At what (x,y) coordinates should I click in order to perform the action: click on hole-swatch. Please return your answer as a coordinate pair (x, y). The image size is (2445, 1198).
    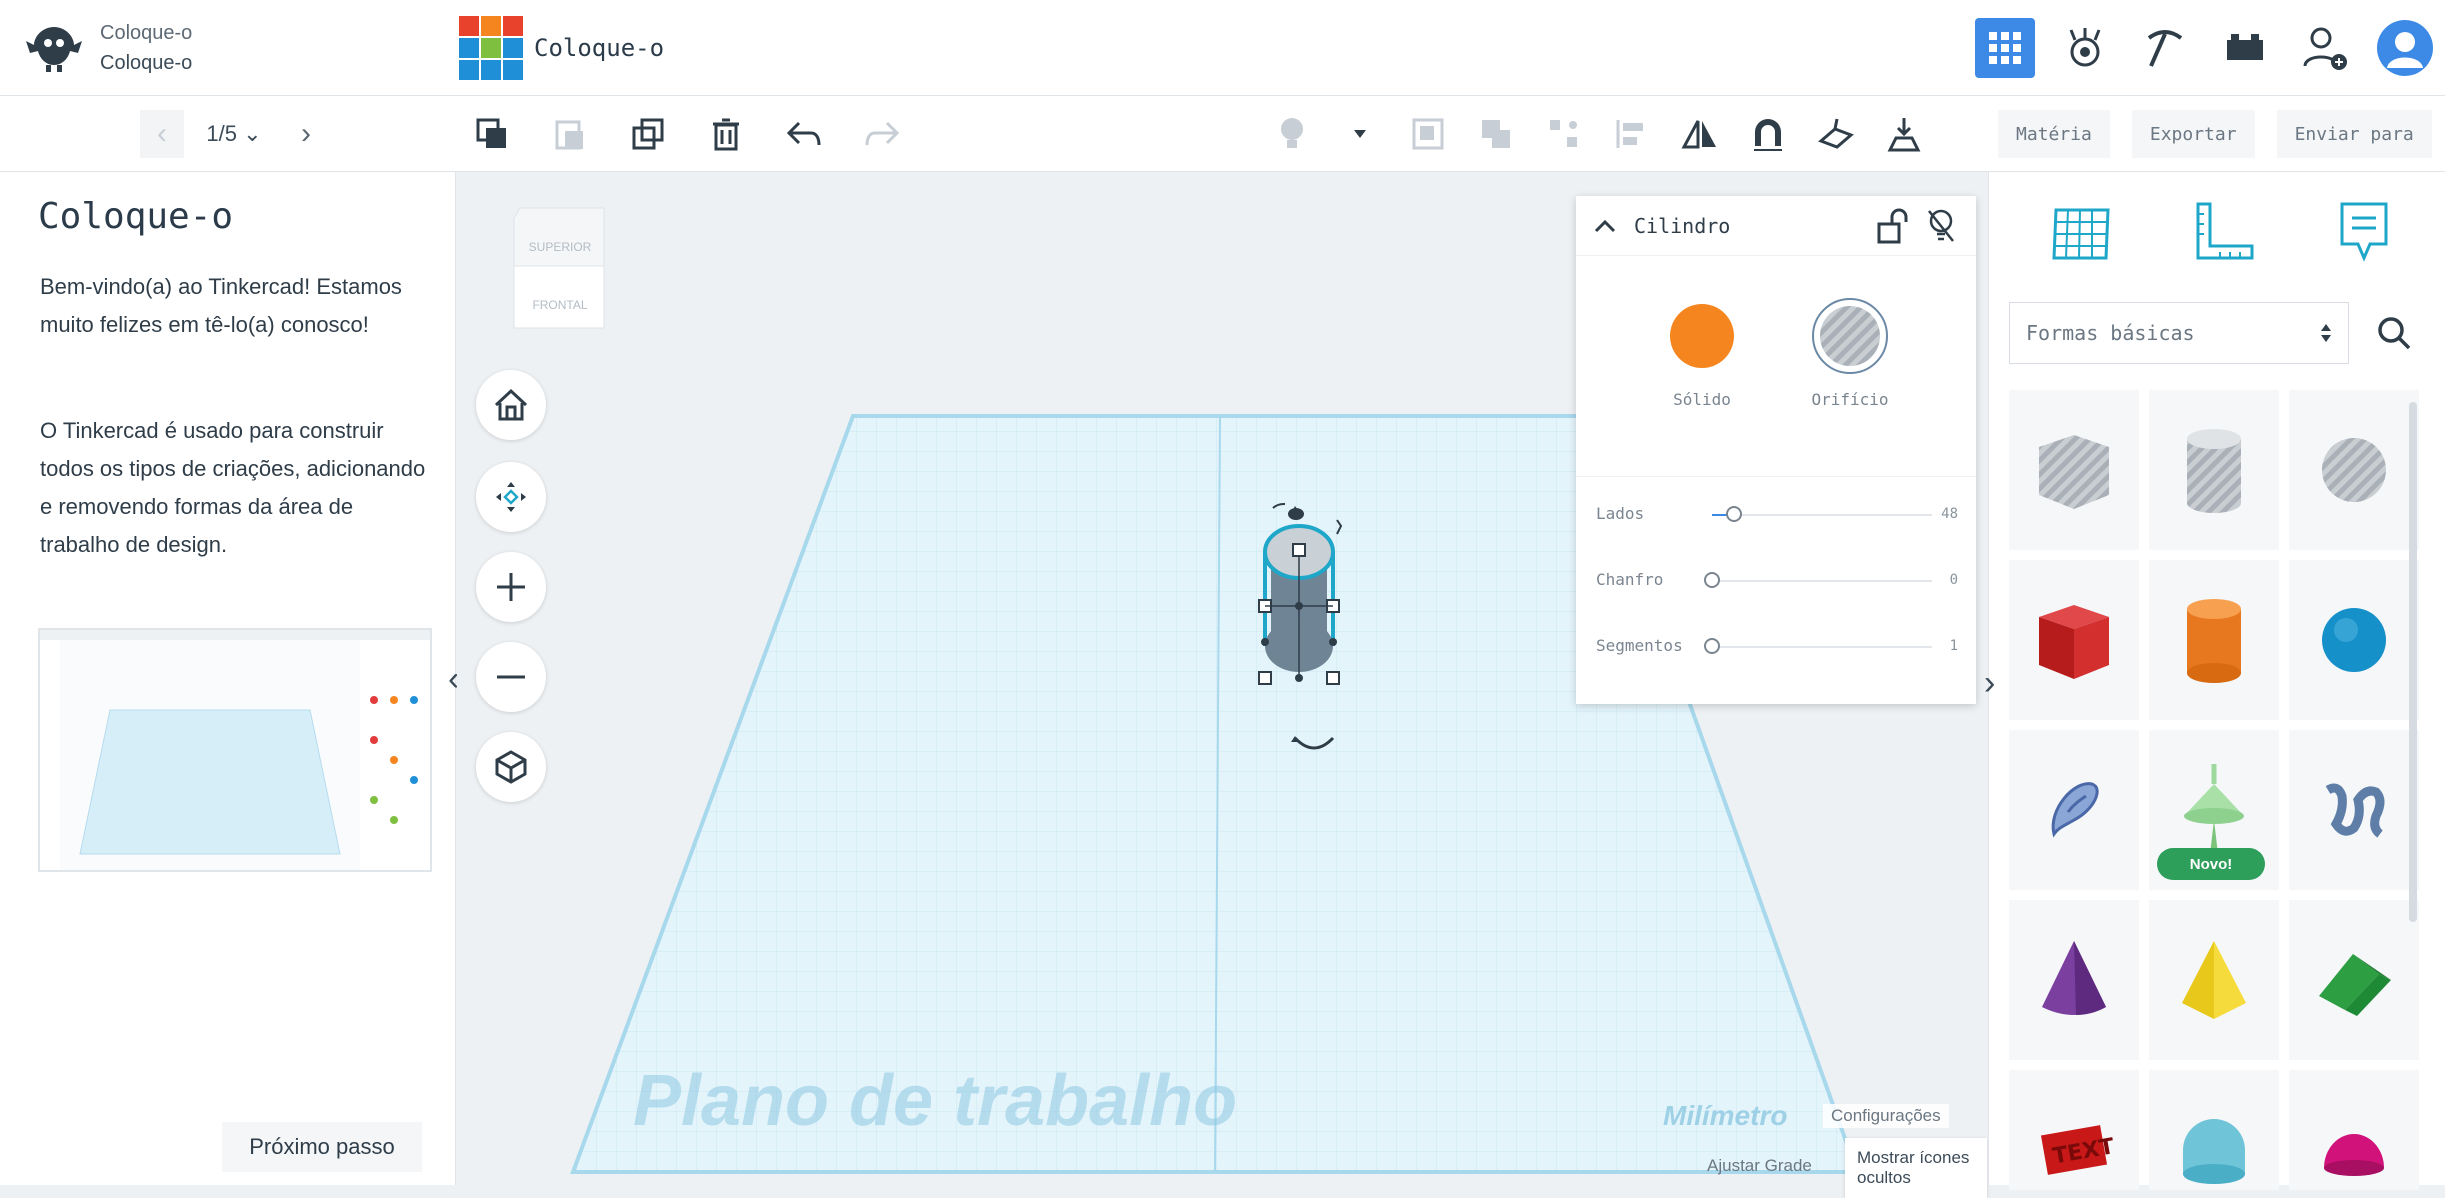
    Looking at the image, I should click on (1850, 336).